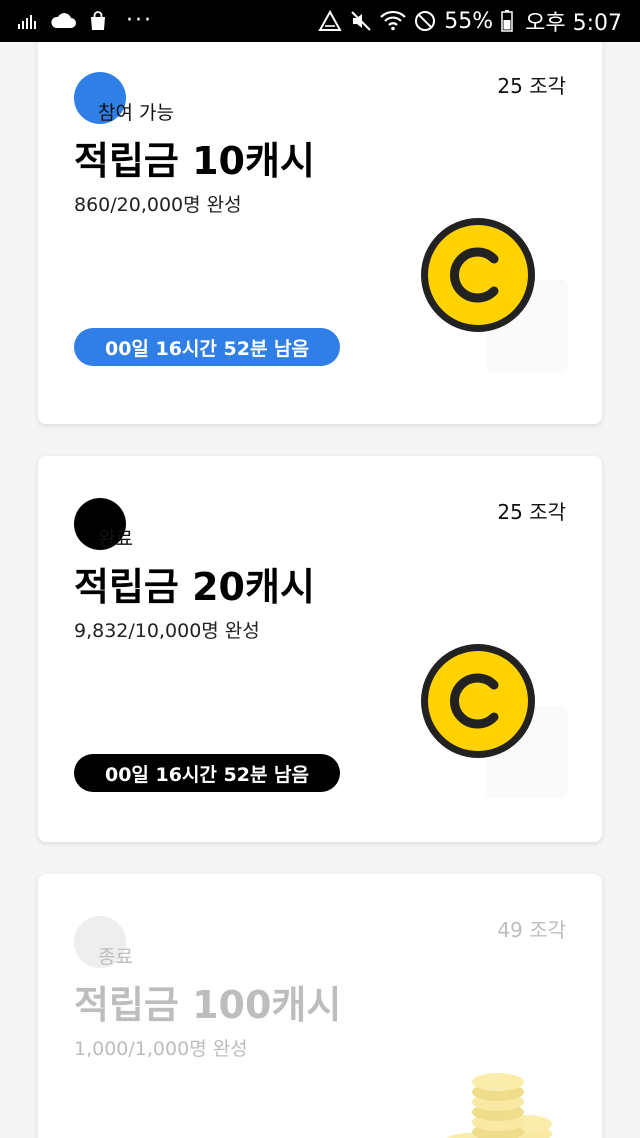  What do you see at coordinates (63, 21) in the screenshot?
I see `cloud-icon` at bounding box center [63, 21].